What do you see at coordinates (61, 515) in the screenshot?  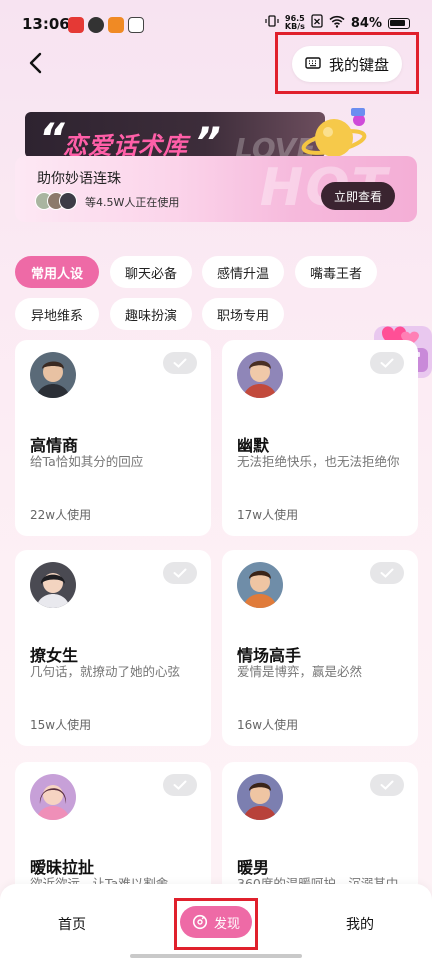 I see `persona-usage: 22w人使用` at bounding box center [61, 515].